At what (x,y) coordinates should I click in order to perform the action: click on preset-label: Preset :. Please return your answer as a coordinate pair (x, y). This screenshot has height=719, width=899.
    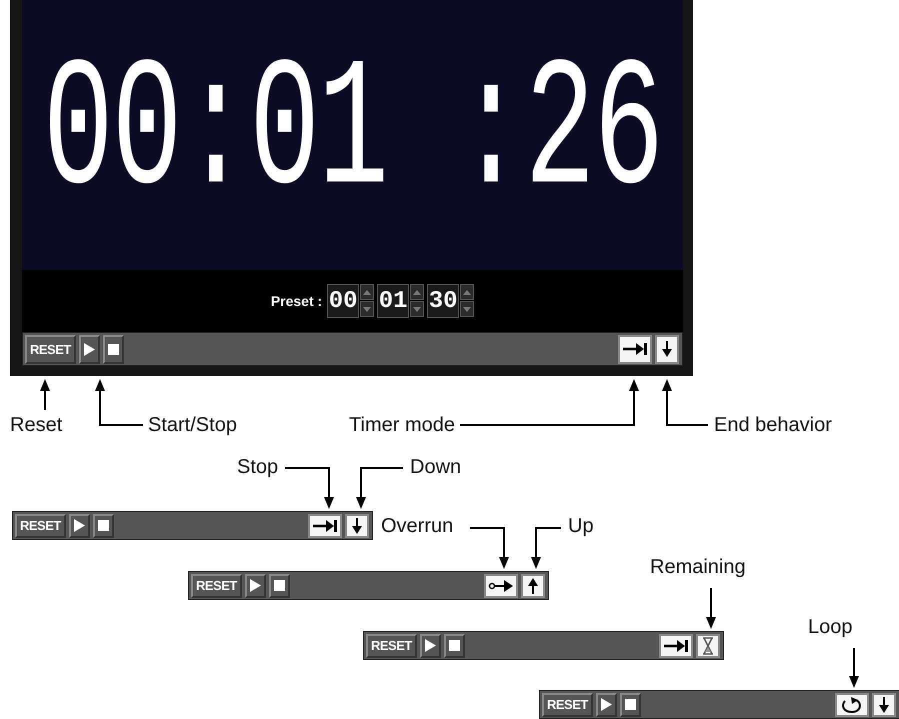
    Looking at the image, I should click on (296, 301).